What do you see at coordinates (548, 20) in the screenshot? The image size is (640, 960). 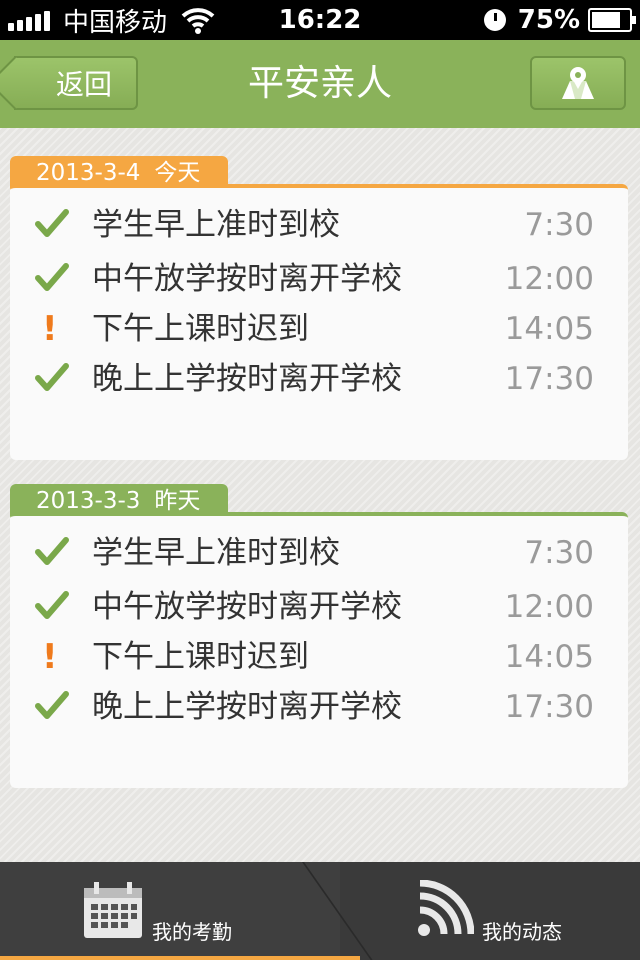 I see `battery-percentage: 75%` at bounding box center [548, 20].